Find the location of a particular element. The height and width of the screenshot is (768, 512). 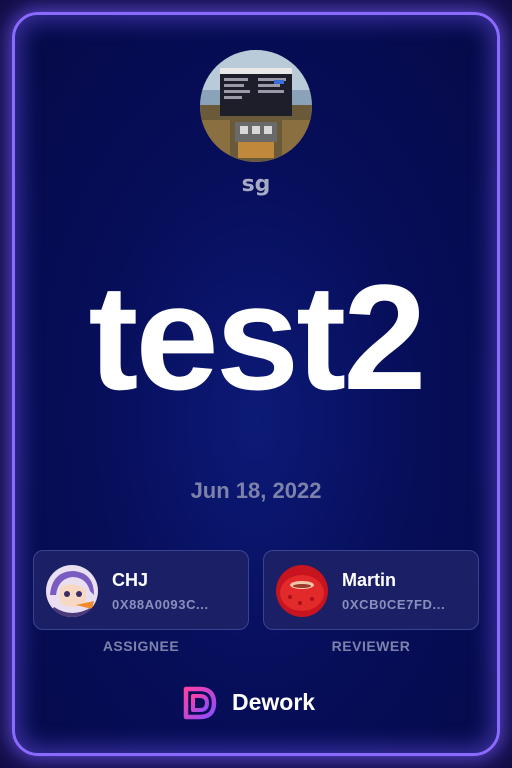

task-date: Jun 18, 2022 is located at coordinates (256, 490).